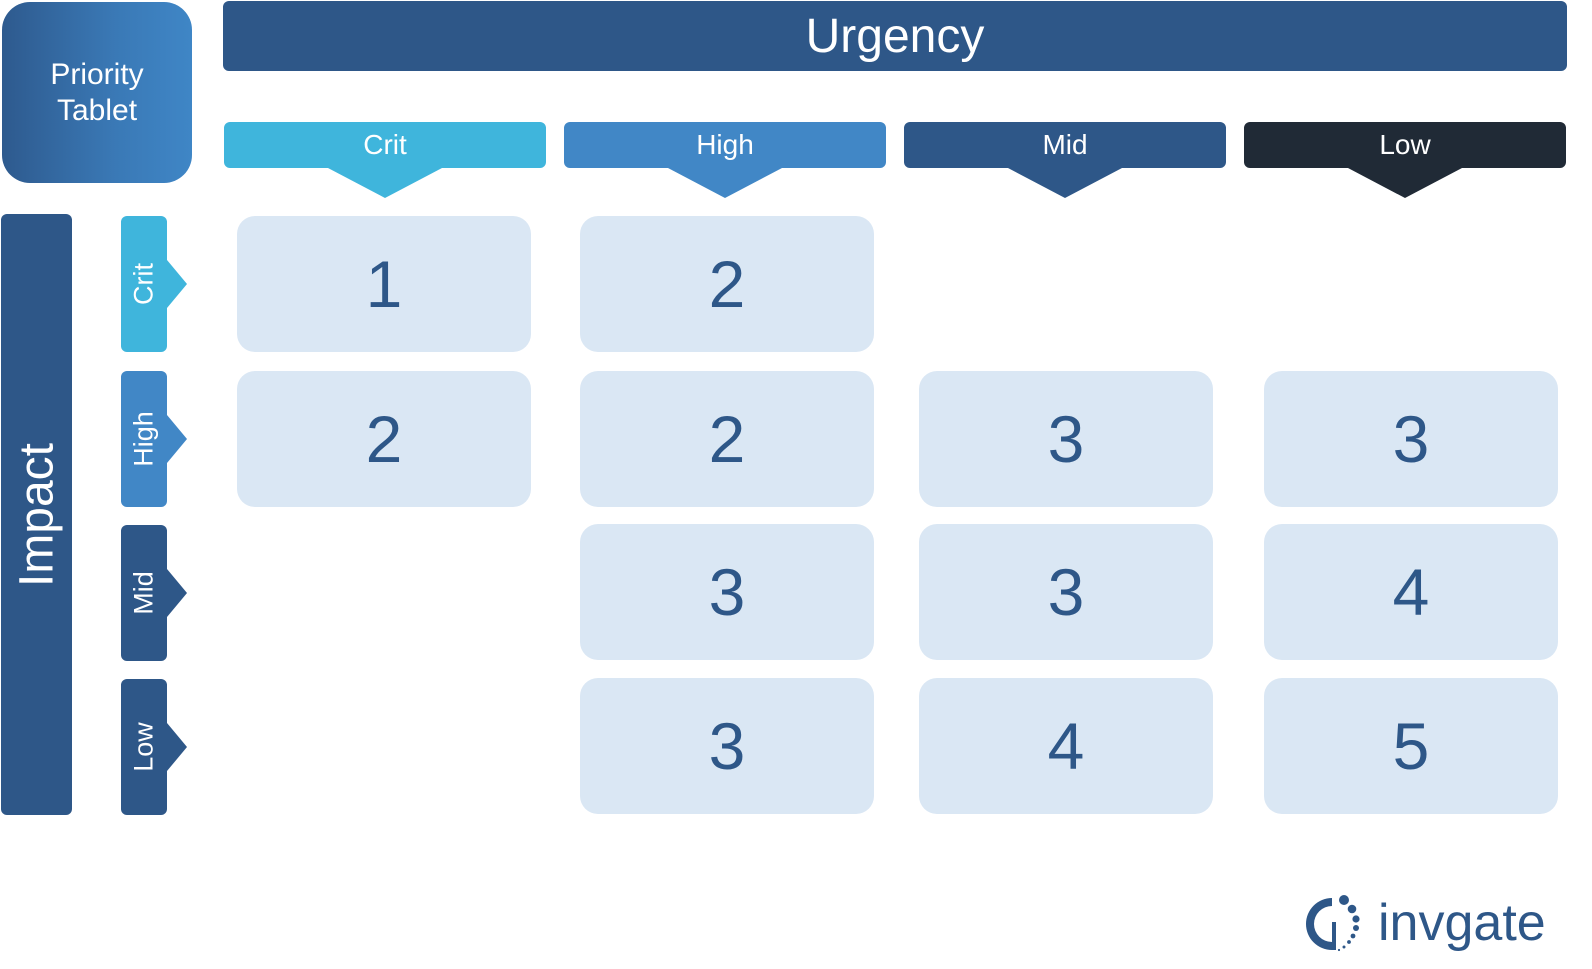  I want to click on impact-header-high: High, so click(154, 439).